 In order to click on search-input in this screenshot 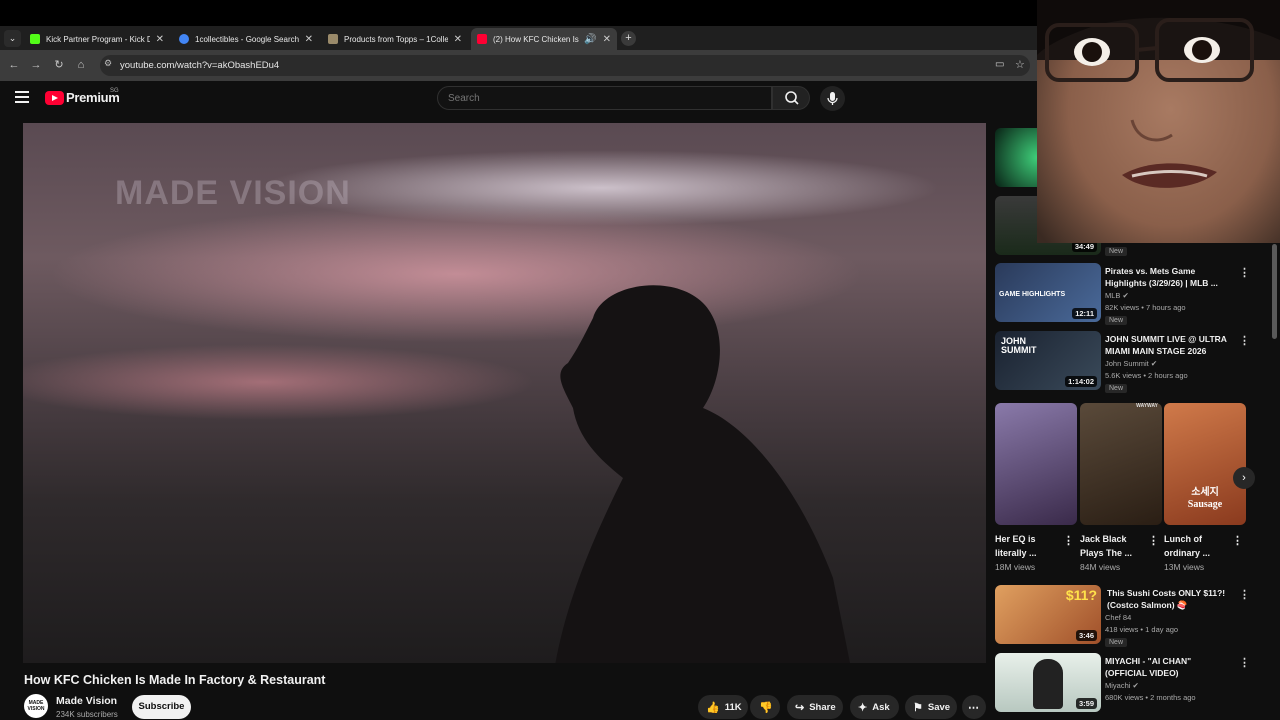, I will do `click(604, 98)`.